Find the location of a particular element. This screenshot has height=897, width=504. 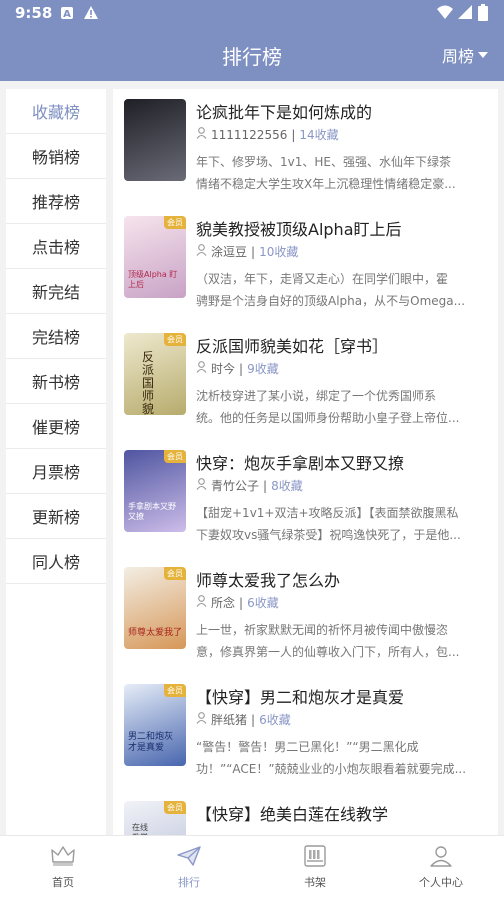

sidebar-item-fanfic: 同人榜 is located at coordinates (56, 561).